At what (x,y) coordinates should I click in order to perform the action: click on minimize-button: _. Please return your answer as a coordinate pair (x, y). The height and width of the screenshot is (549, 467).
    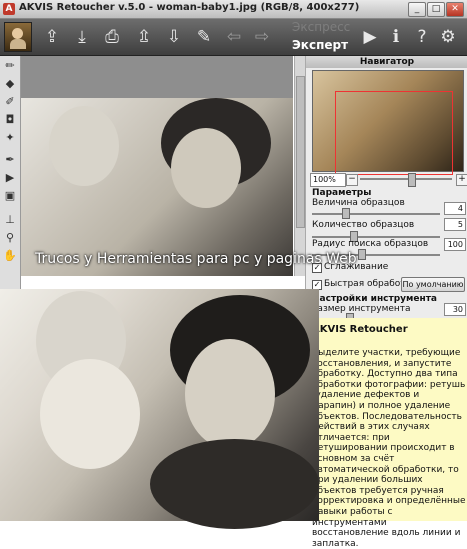
    Looking at the image, I should click on (417, 9).